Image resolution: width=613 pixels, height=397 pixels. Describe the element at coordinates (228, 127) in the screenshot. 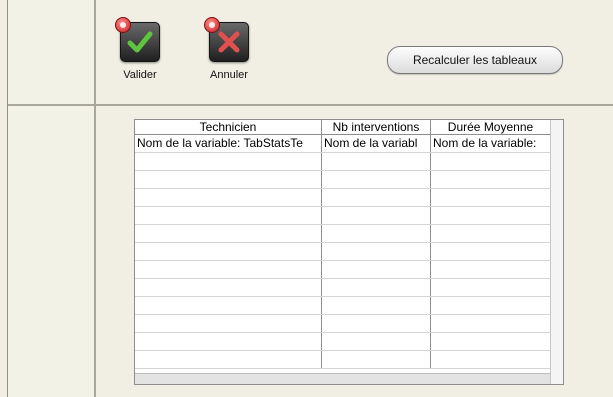

I see `column-header-technicien: Technicien` at that location.